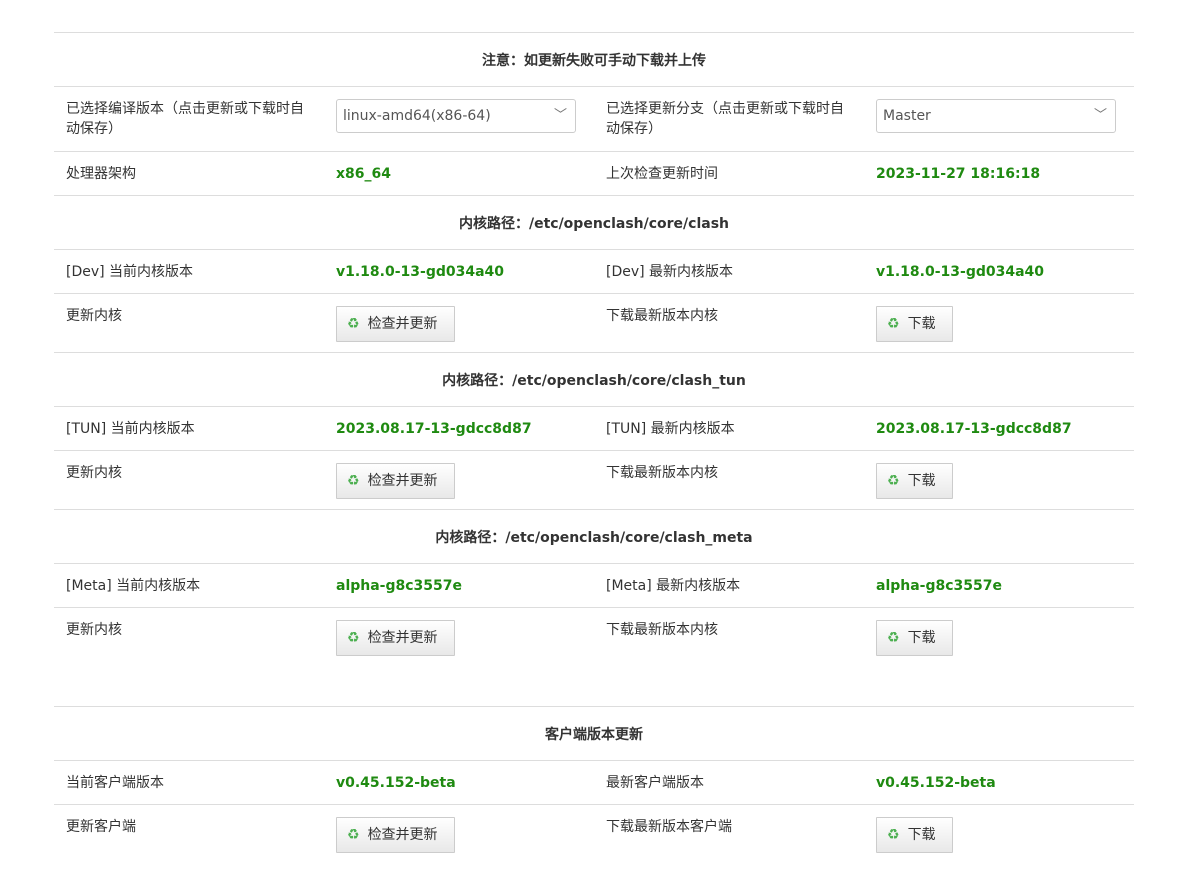 This screenshot has width=1200, height=885. I want to click on branch-label: 已选择更新分支（点击更新或下载时自动保存）, so click(725, 119).